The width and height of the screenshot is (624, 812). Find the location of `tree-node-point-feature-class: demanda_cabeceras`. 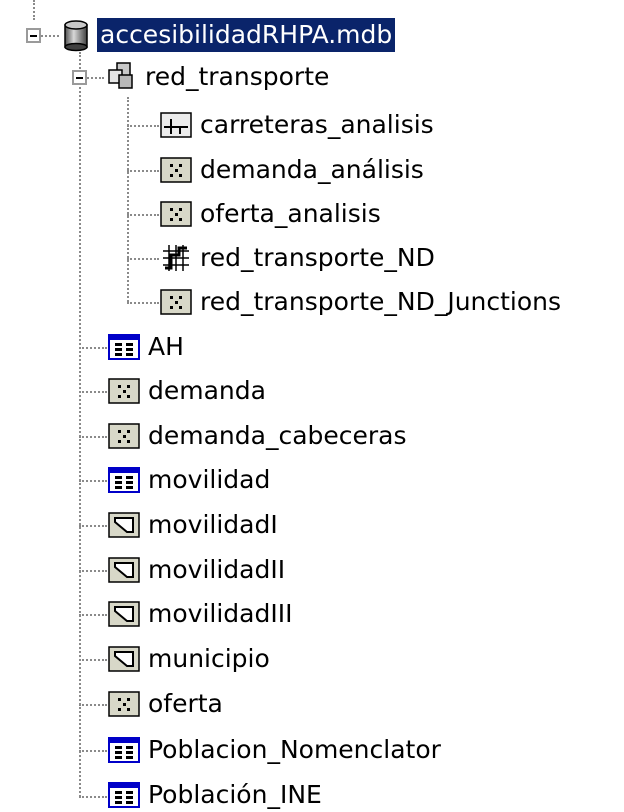

tree-node-point-feature-class: demanda_cabeceras is located at coordinates (258, 436).